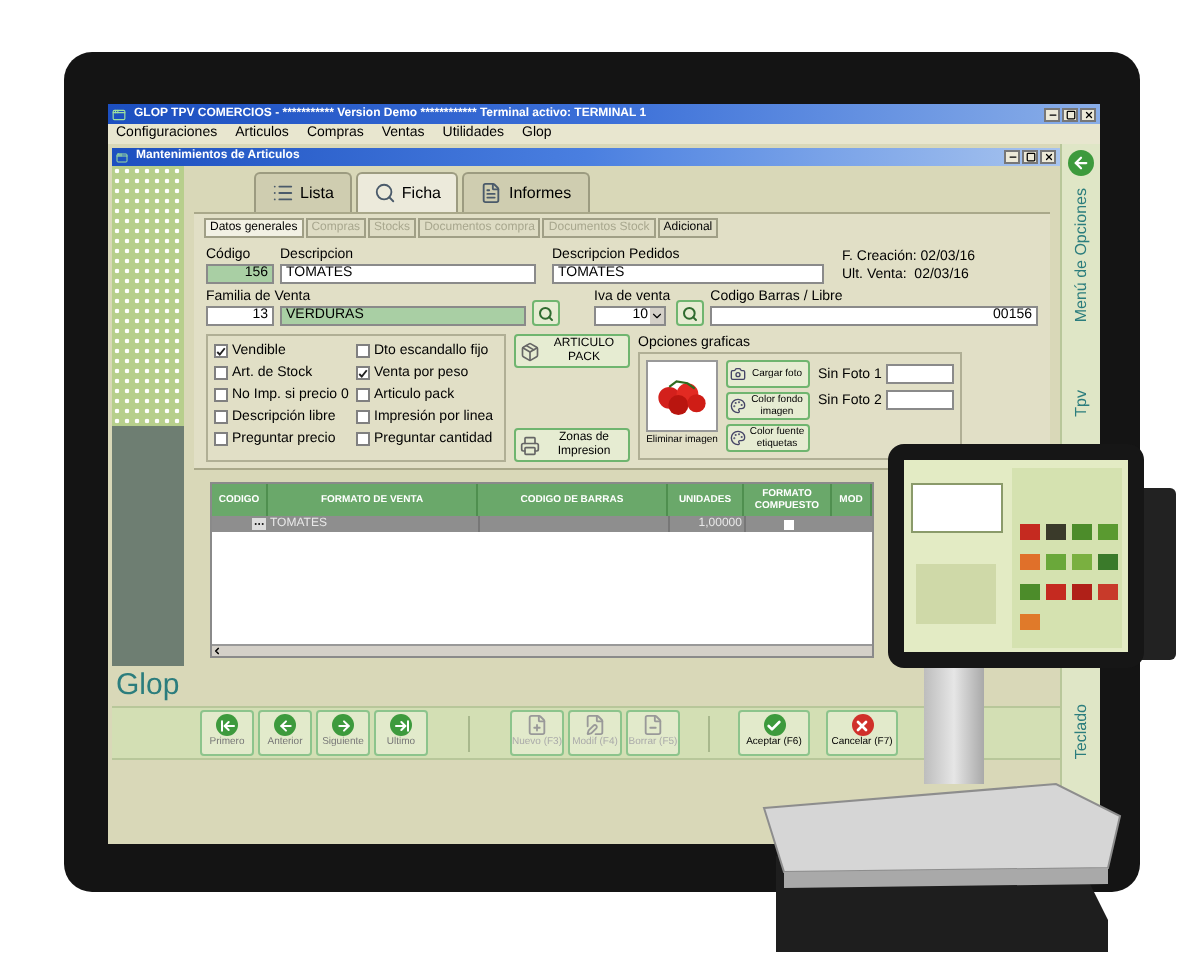  What do you see at coordinates (217, 651) in the screenshot?
I see `scroll-left-icon` at bounding box center [217, 651].